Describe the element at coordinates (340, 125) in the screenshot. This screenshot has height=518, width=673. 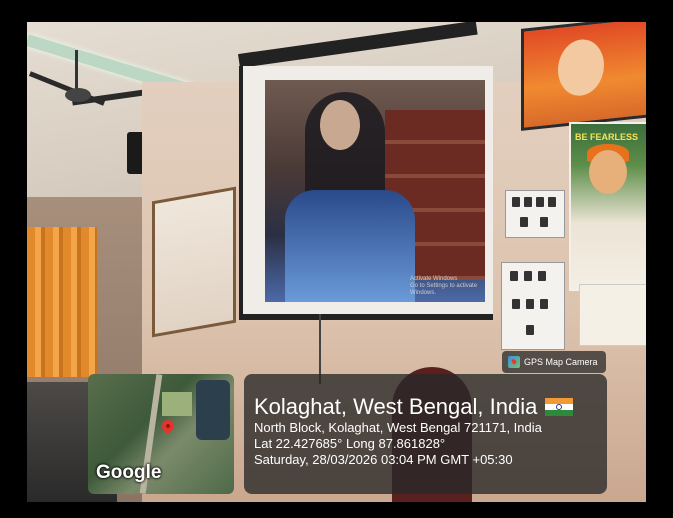
I see `person-head` at that location.